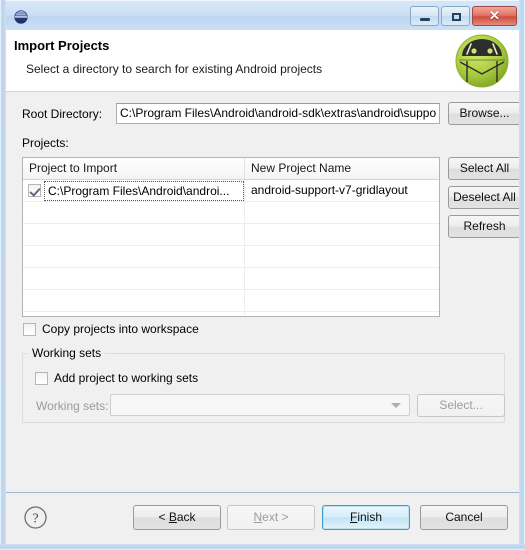 This screenshot has height=550, width=525. Describe the element at coordinates (366, 517) in the screenshot. I see `finish-button: Finish` at that location.